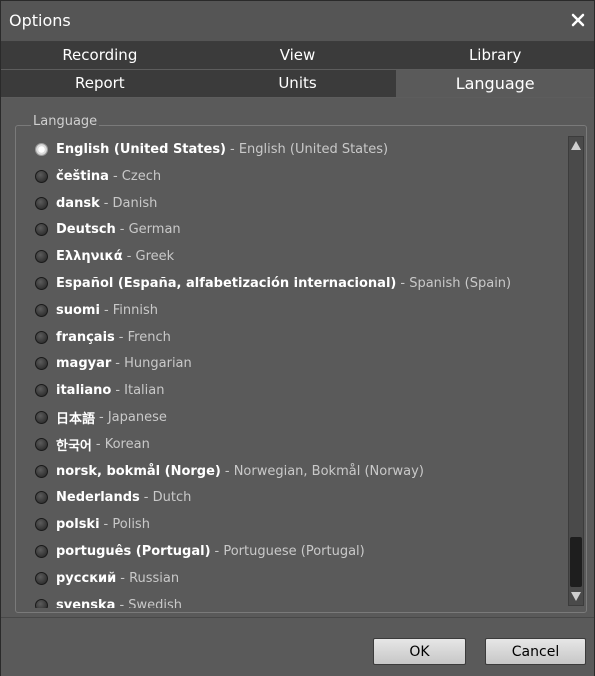 This screenshot has width=595, height=676. What do you see at coordinates (127, 444) in the screenshot?
I see `language-english-label: Korean` at bounding box center [127, 444].